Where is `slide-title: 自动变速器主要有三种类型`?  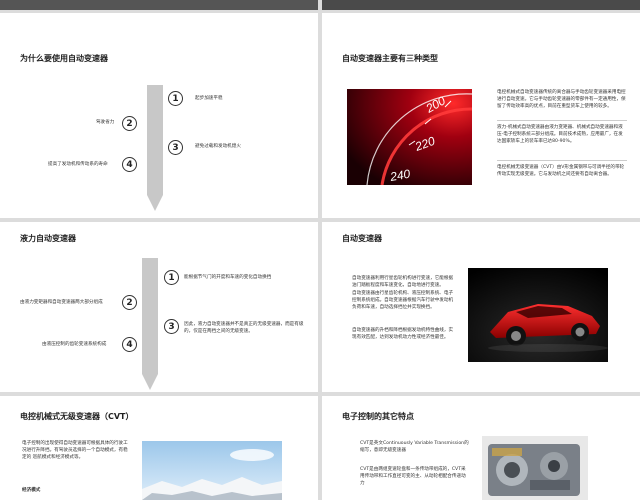 slide-title: 自动变速器主要有三种类型 is located at coordinates (390, 58).